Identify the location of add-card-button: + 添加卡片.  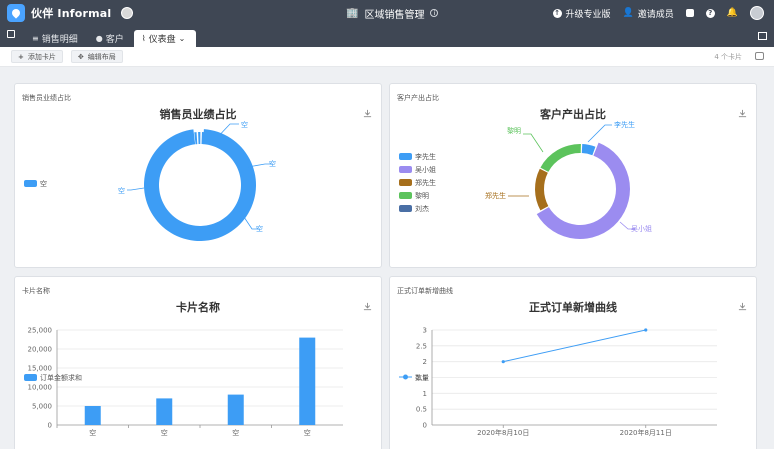
(37, 56).